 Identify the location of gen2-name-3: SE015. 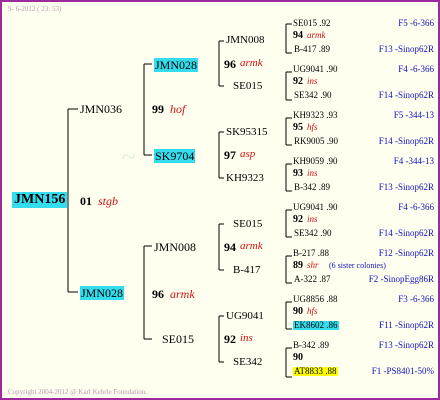
(178, 339).